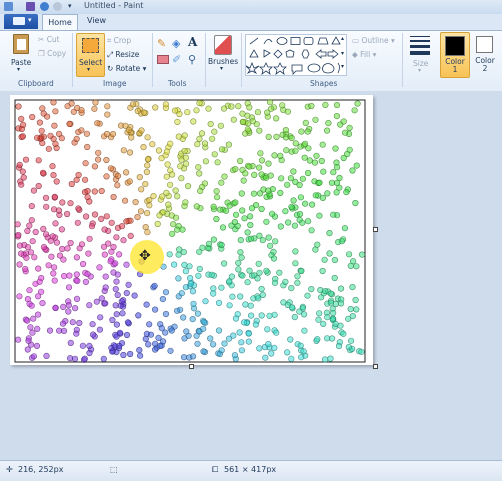 The height and width of the screenshot is (481, 502). Describe the element at coordinates (176, 59) in the screenshot. I see `color-picker-tool: ✐` at that location.